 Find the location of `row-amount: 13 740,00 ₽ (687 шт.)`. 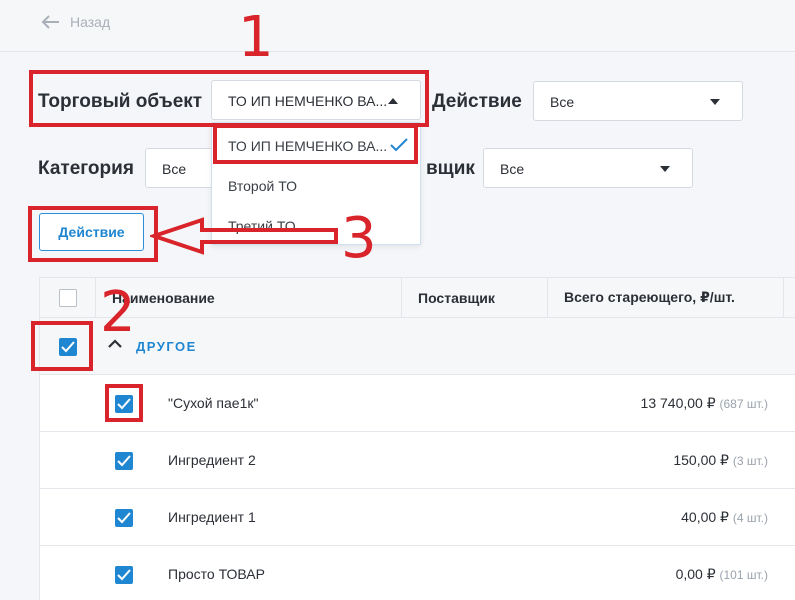

row-amount: 13 740,00 ₽ (687 шт.) is located at coordinates (704, 403).